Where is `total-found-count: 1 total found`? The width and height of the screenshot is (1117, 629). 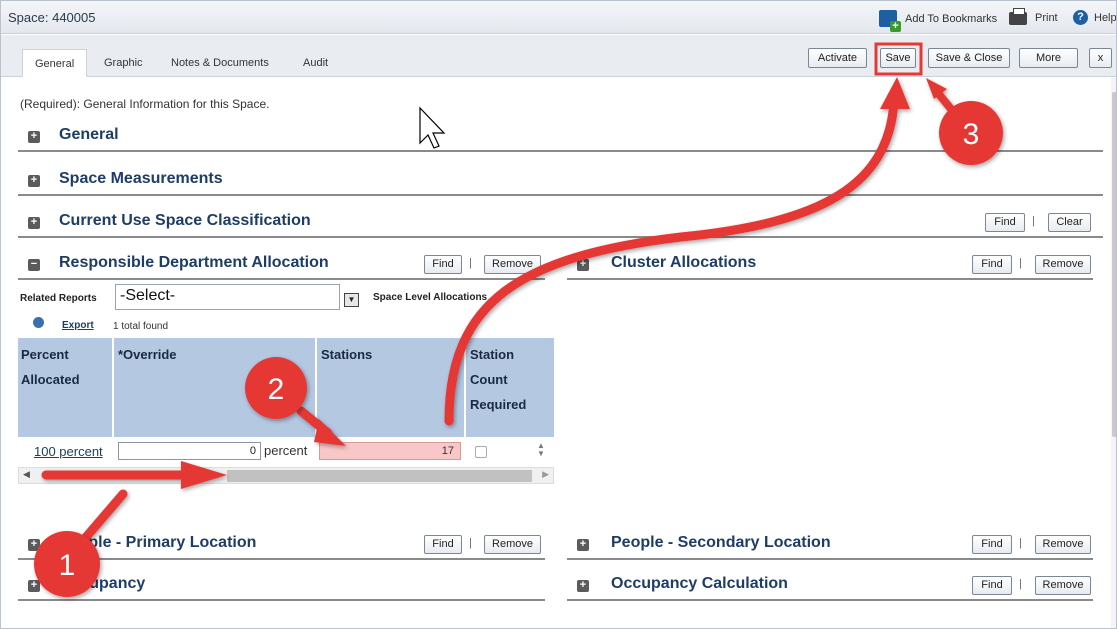
total-found-count: 1 total found is located at coordinates (141, 326).